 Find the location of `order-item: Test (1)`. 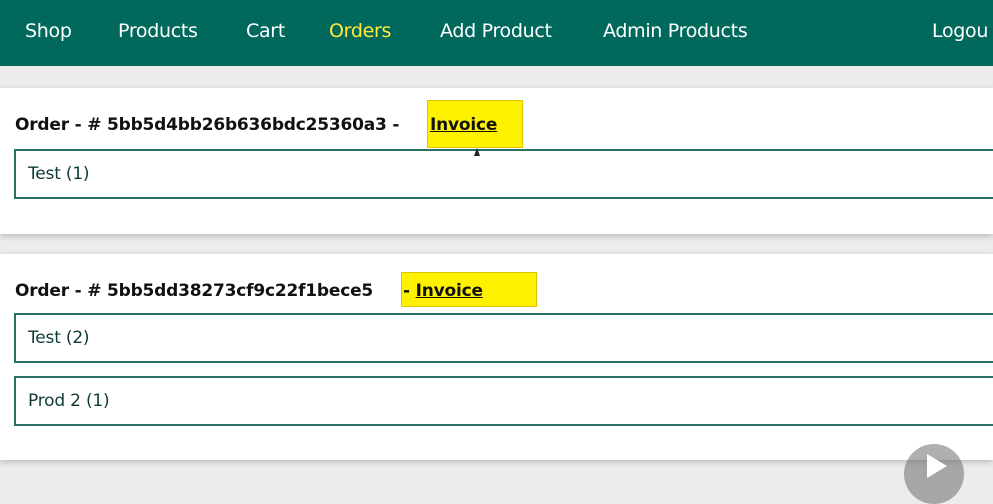

order-item: Test (1) is located at coordinates (503, 174).